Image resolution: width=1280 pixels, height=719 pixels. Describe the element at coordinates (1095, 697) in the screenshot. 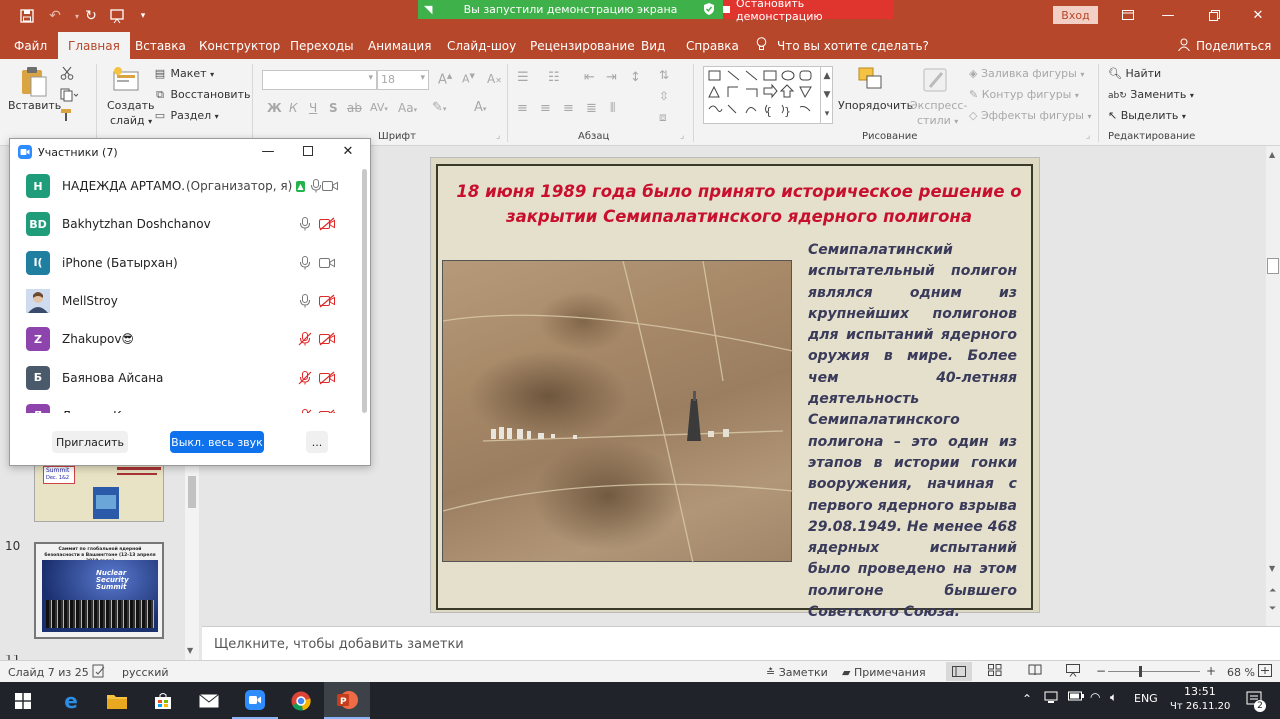

I see `wifi-icon: ◠` at that location.